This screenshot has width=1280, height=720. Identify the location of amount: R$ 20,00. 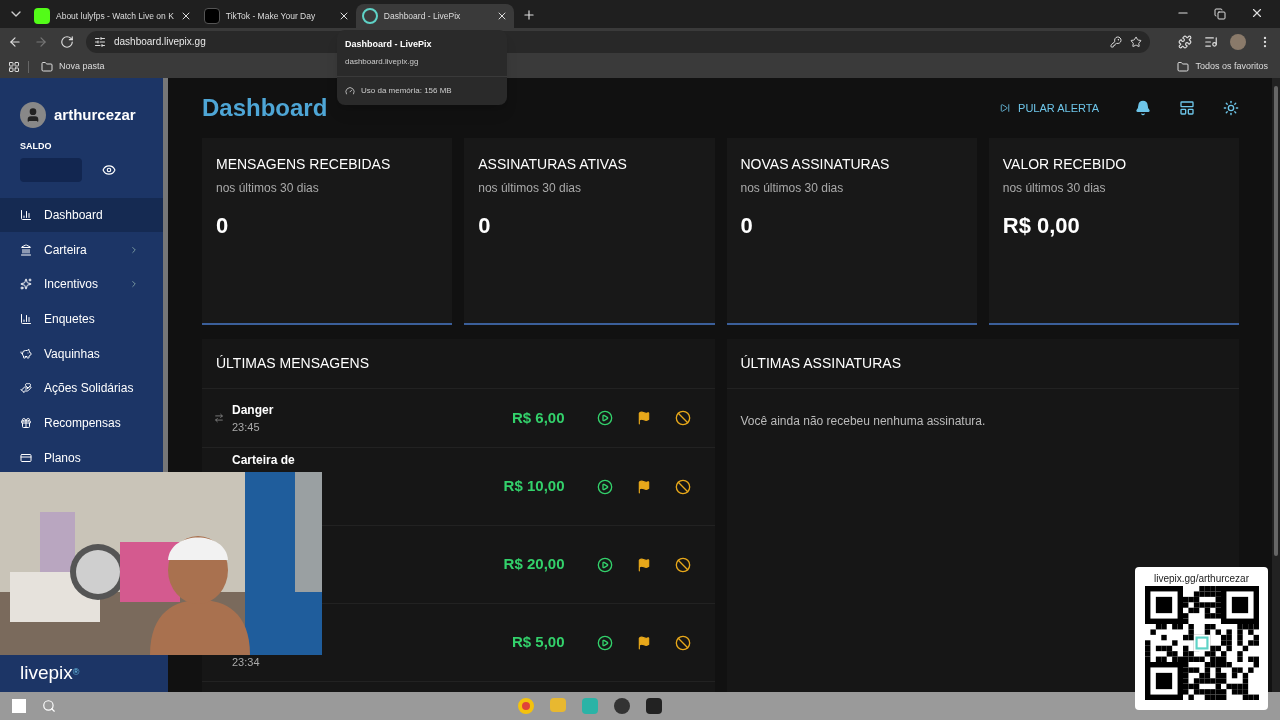
(534, 564).